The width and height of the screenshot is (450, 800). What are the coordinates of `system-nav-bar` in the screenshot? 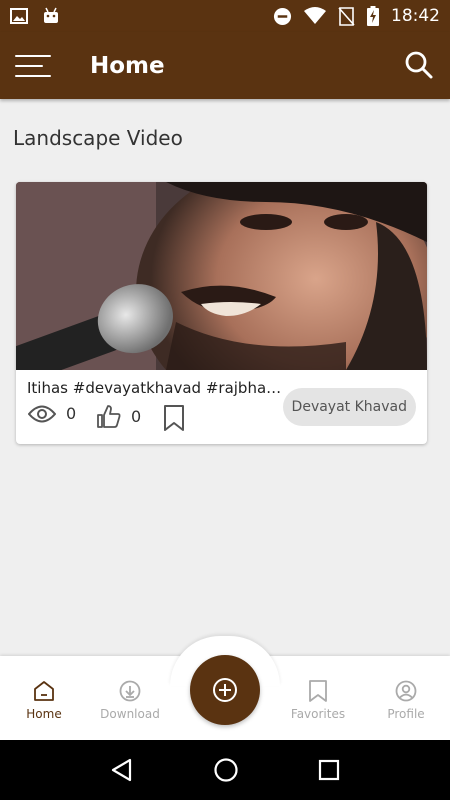 It's located at (225, 770).